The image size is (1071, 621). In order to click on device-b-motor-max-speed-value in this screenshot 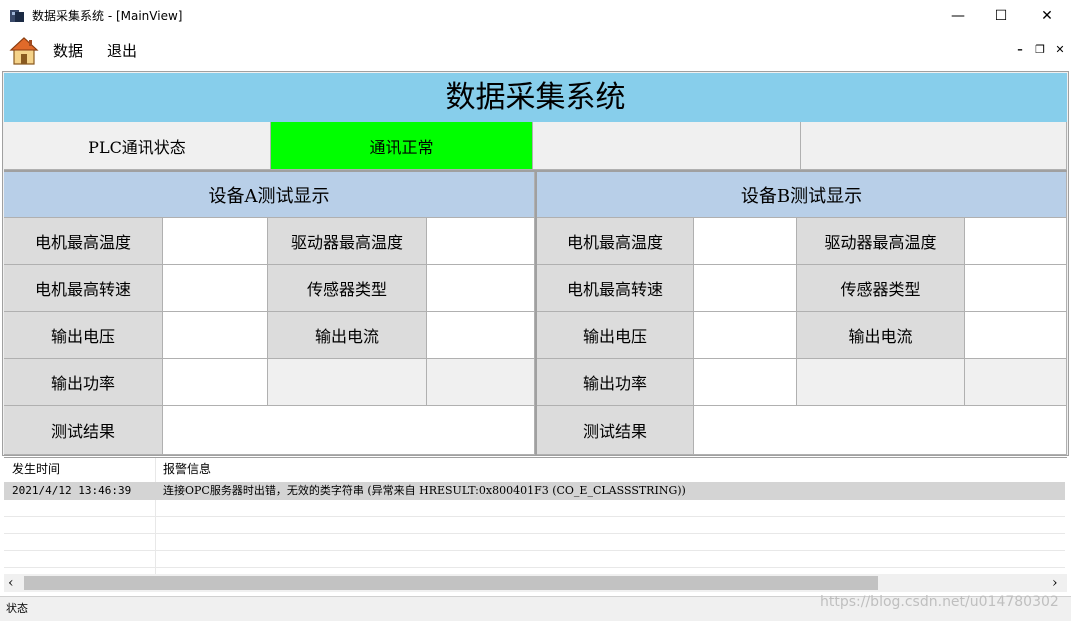, I will do `click(745, 288)`.